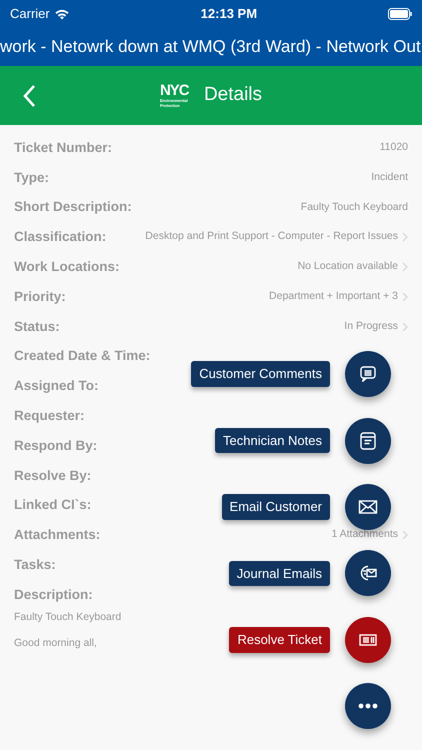 The width and height of the screenshot is (422, 750). Describe the element at coordinates (55, 643) in the screenshot. I see `description-text: Good morning all,` at that location.